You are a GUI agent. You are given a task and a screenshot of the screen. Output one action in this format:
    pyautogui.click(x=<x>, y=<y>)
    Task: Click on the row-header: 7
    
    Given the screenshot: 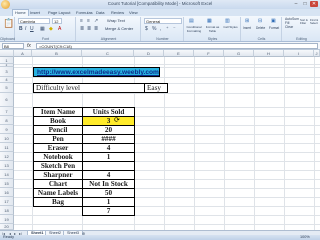 What is the action you would take?
    pyautogui.click(x=7, y=111)
    